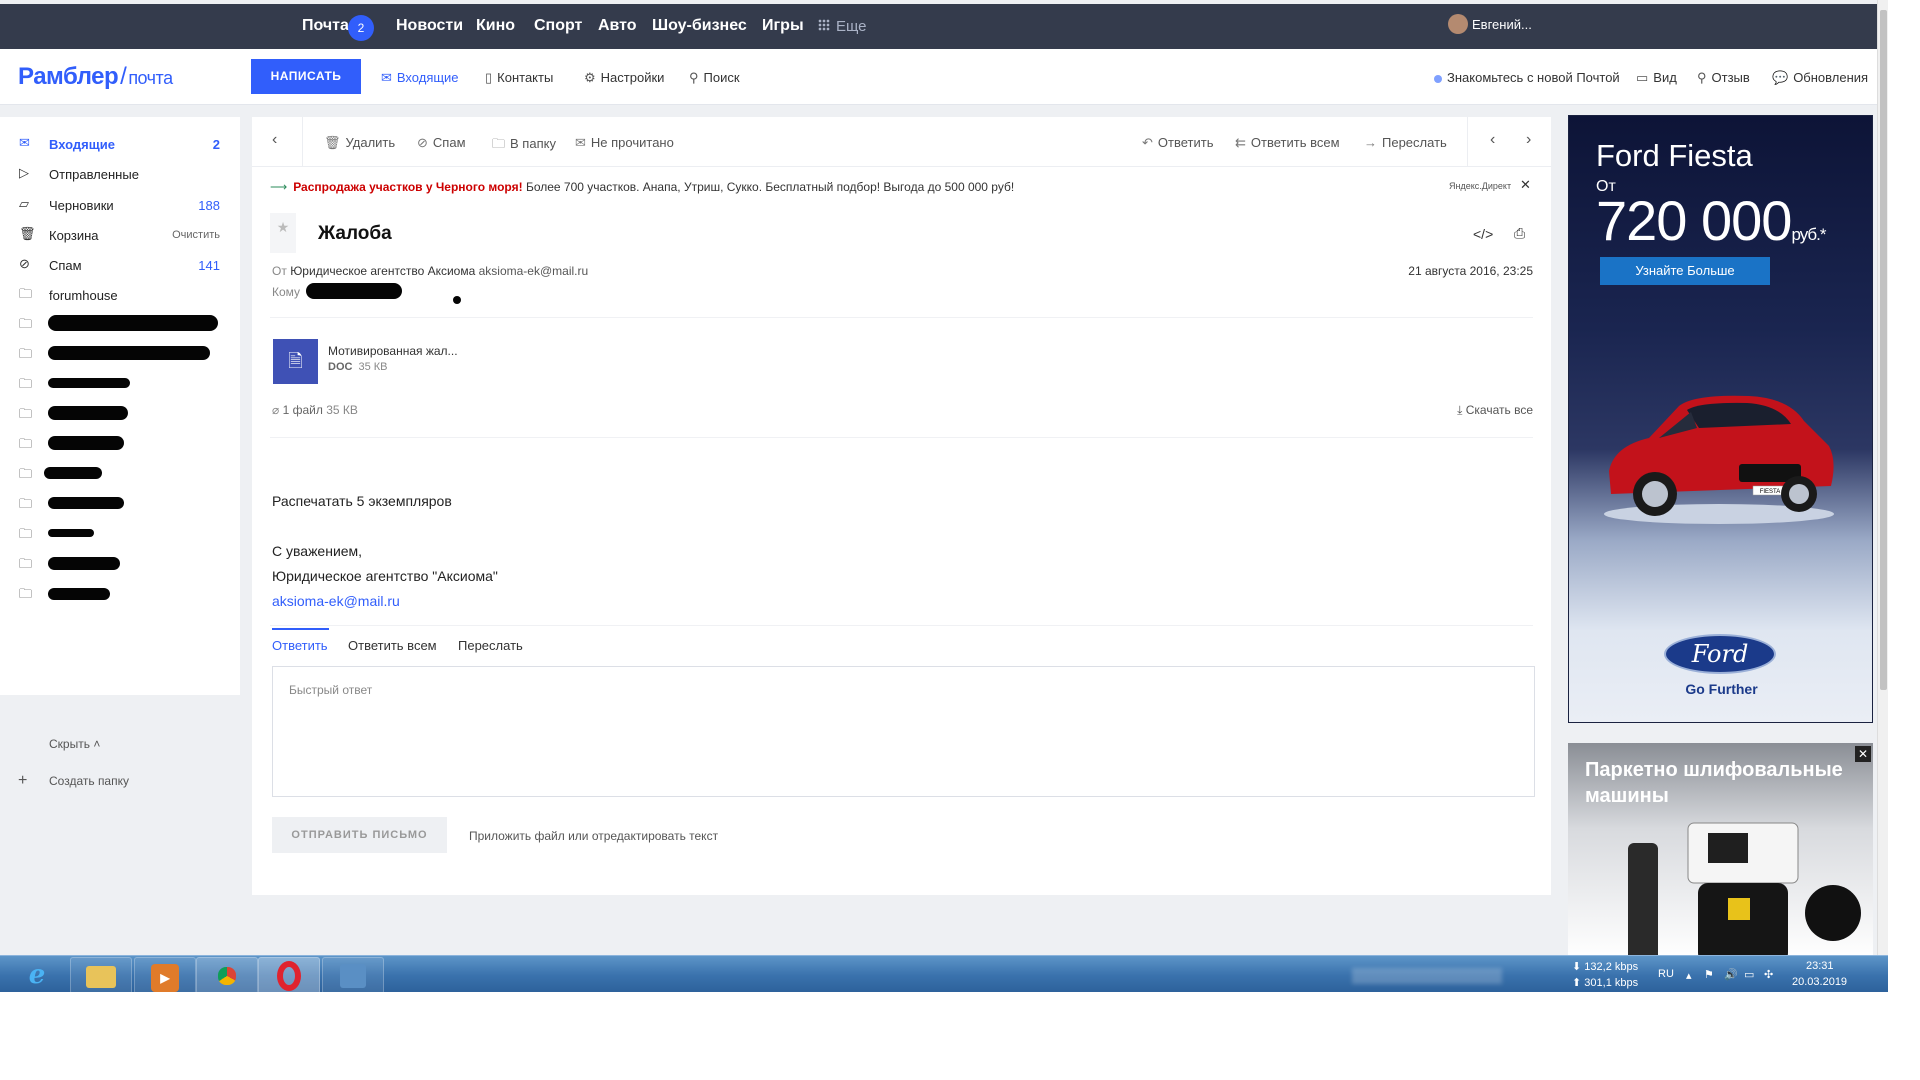 The image size is (1920, 1080). What do you see at coordinates (490, 645) in the screenshot?
I see `tab-forward: Переслать` at bounding box center [490, 645].